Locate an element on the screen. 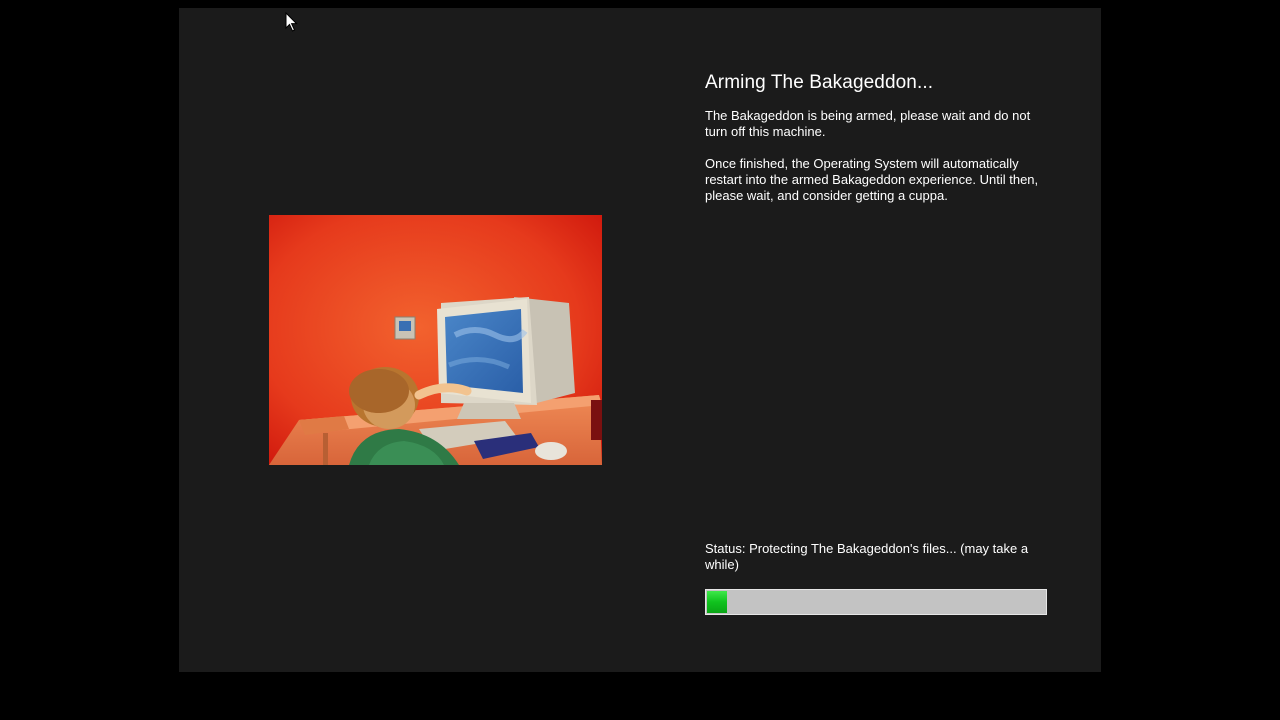  progress-bar is located at coordinates (876, 602).